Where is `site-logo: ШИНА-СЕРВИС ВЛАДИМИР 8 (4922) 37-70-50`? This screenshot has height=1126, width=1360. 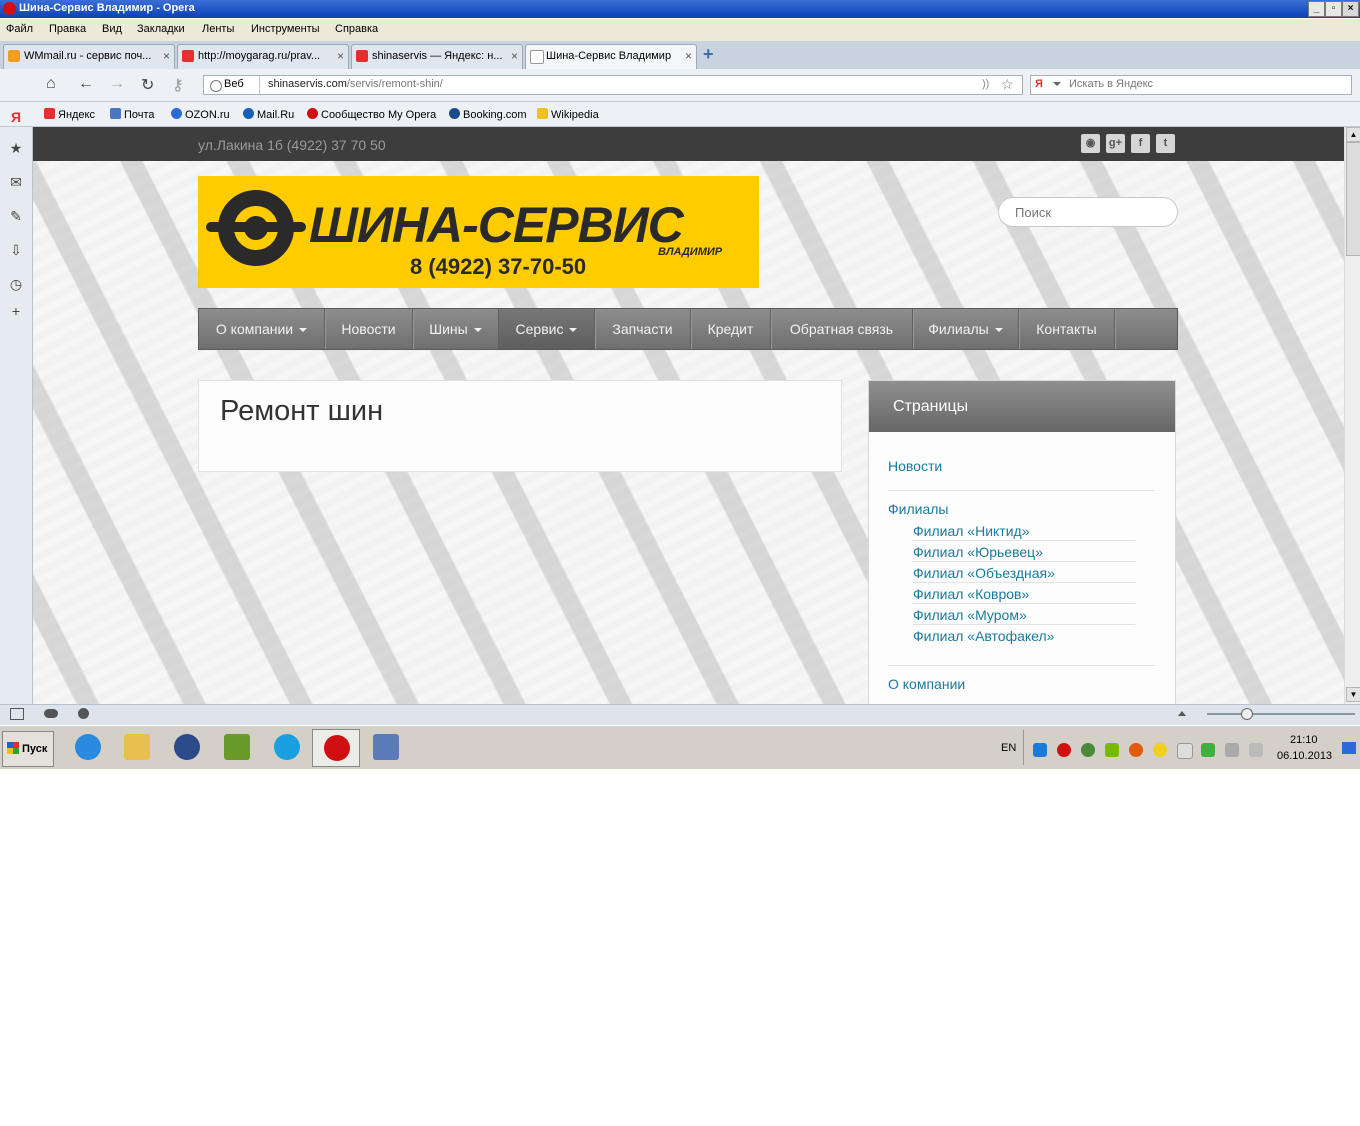 site-logo: ШИНА-СЕРВИС ВЛАДИМИР 8 (4922) 37-70-50 is located at coordinates (478, 232).